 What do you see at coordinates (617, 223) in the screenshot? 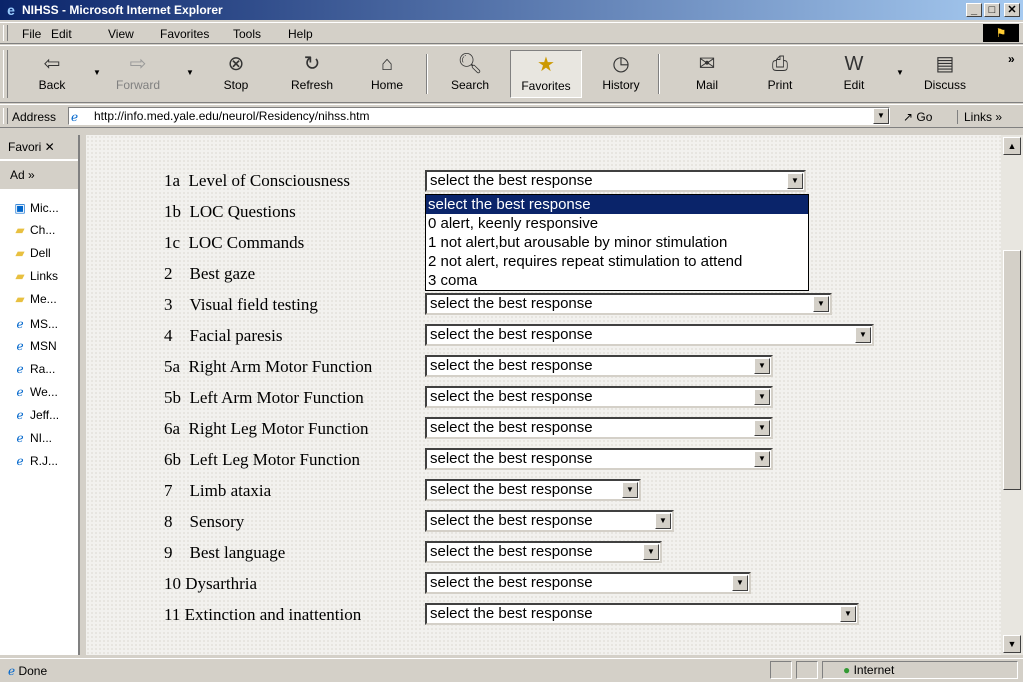
I see `select-option: 0 alert, keenly responsive` at bounding box center [617, 223].